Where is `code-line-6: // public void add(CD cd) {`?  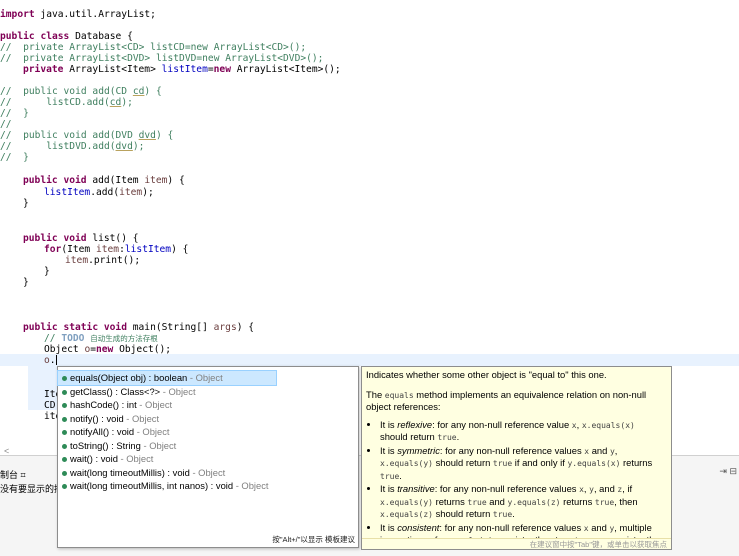 code-line-6: // public void add(CD cd) { is located at coordinates (81, 91).